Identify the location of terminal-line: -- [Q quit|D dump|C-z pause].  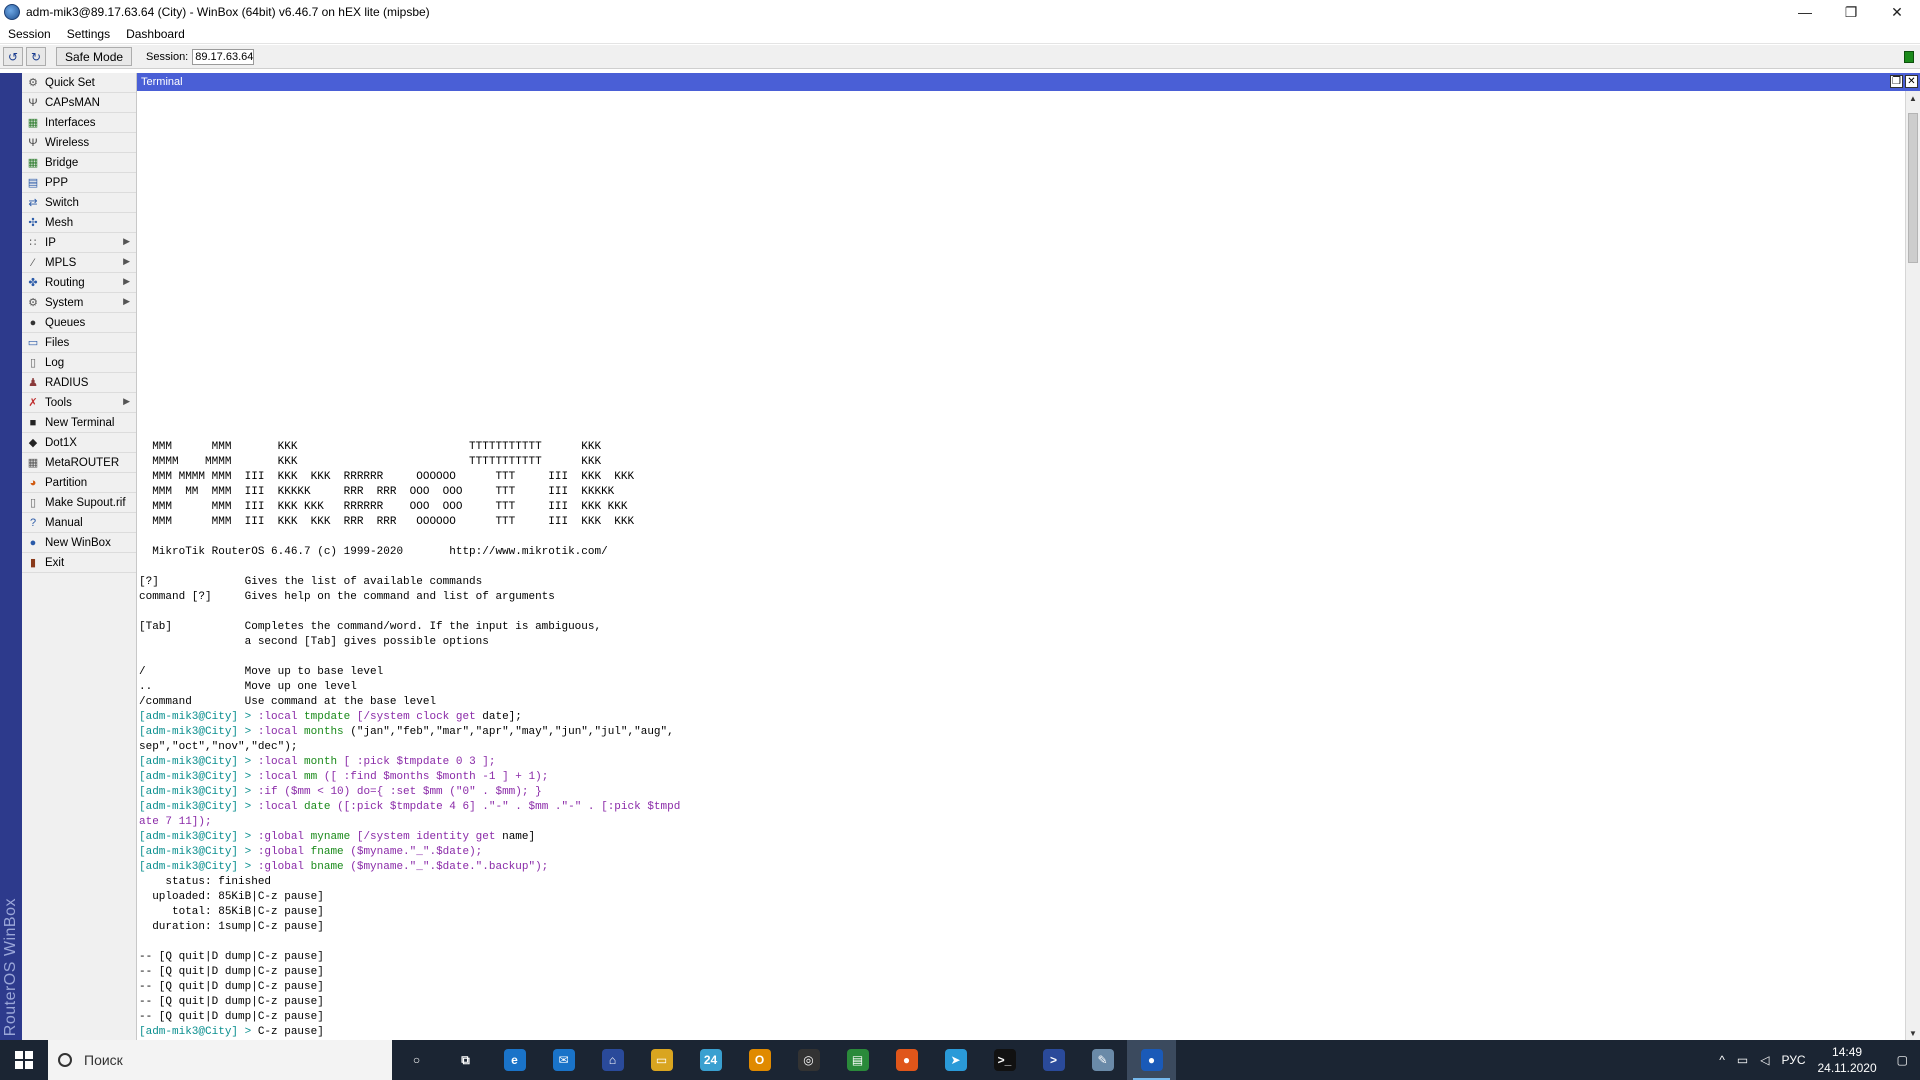
(409, 957).